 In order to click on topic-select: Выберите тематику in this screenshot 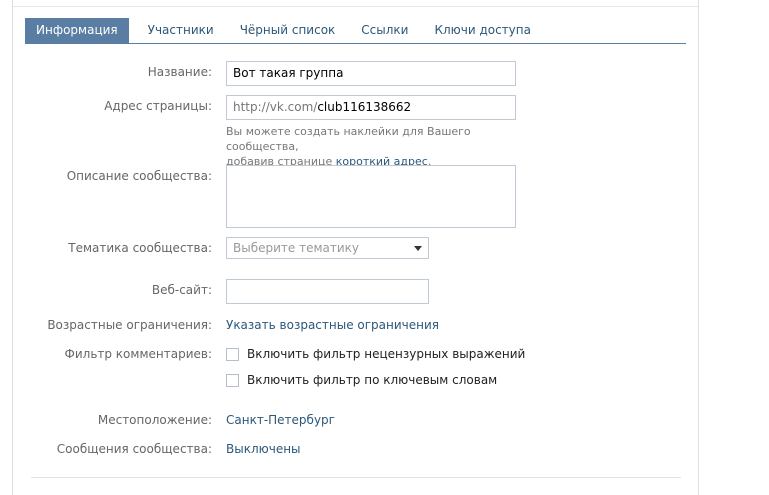, I will do `click(327, 248)`.